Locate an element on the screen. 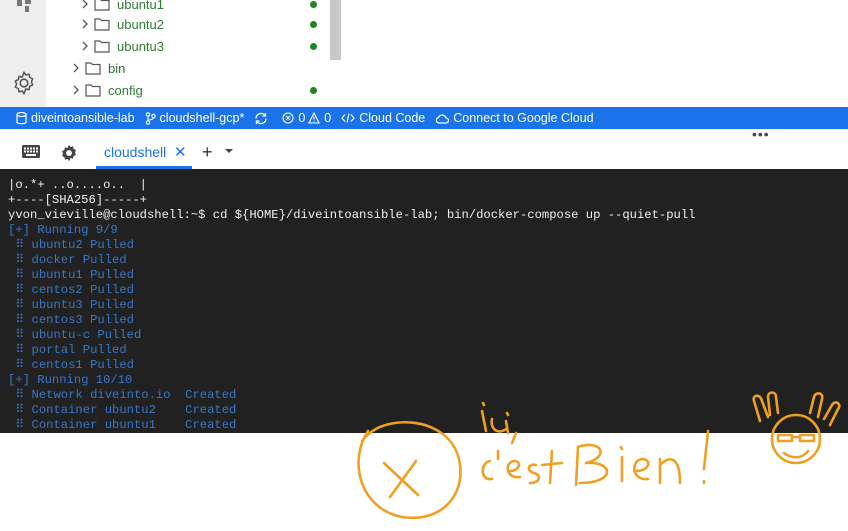 The width and height of the screenshot is (848, 531). tree-item-ubuntu3: ubuntu3 is located at coordinates (121, 46).